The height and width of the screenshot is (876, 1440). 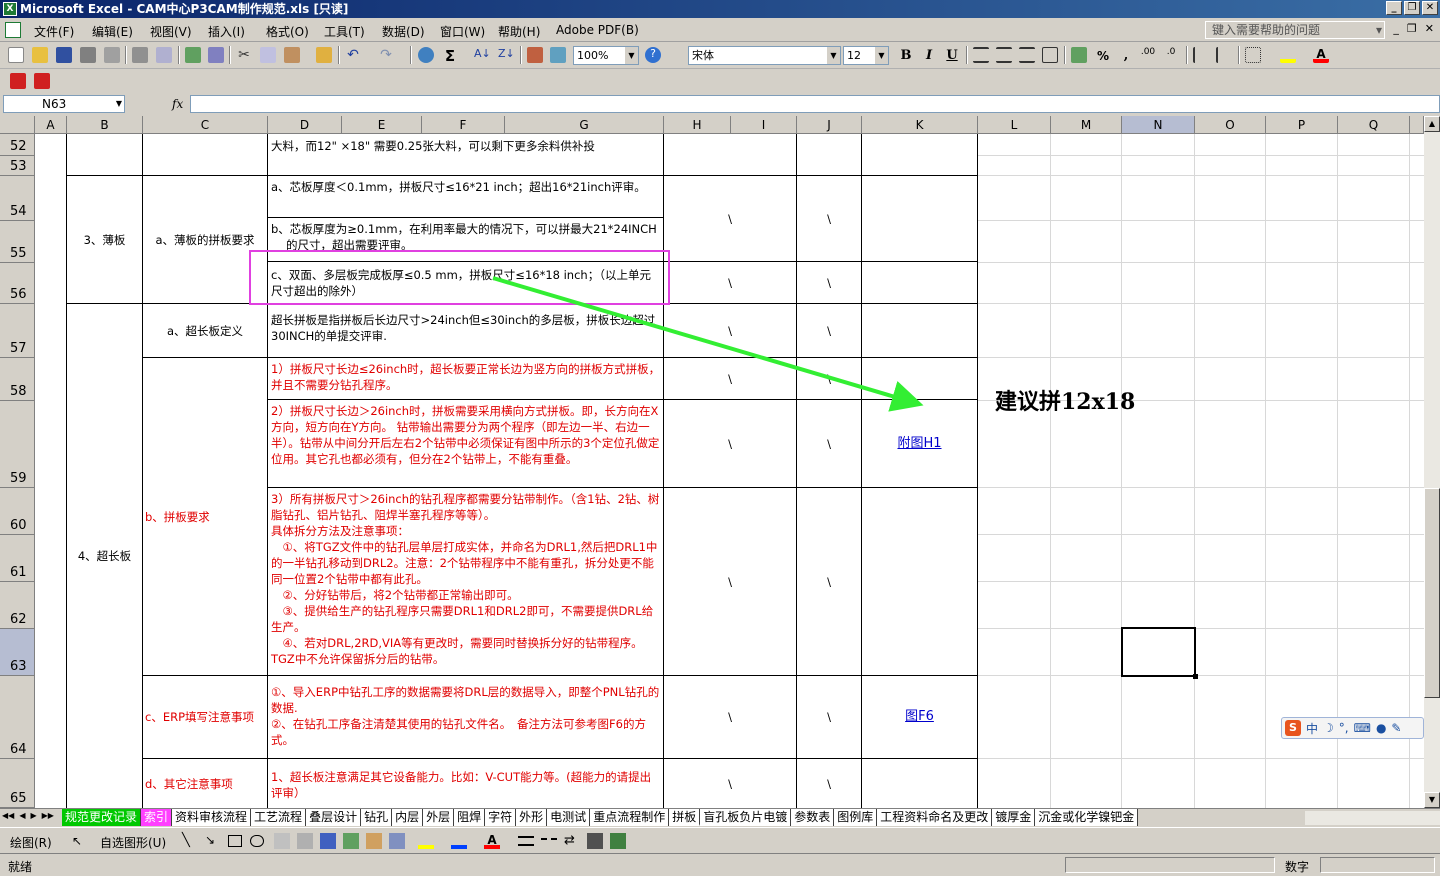 I want to click on sheet-tab-key-process: 重点流程制作, so click(x=630, y=817).